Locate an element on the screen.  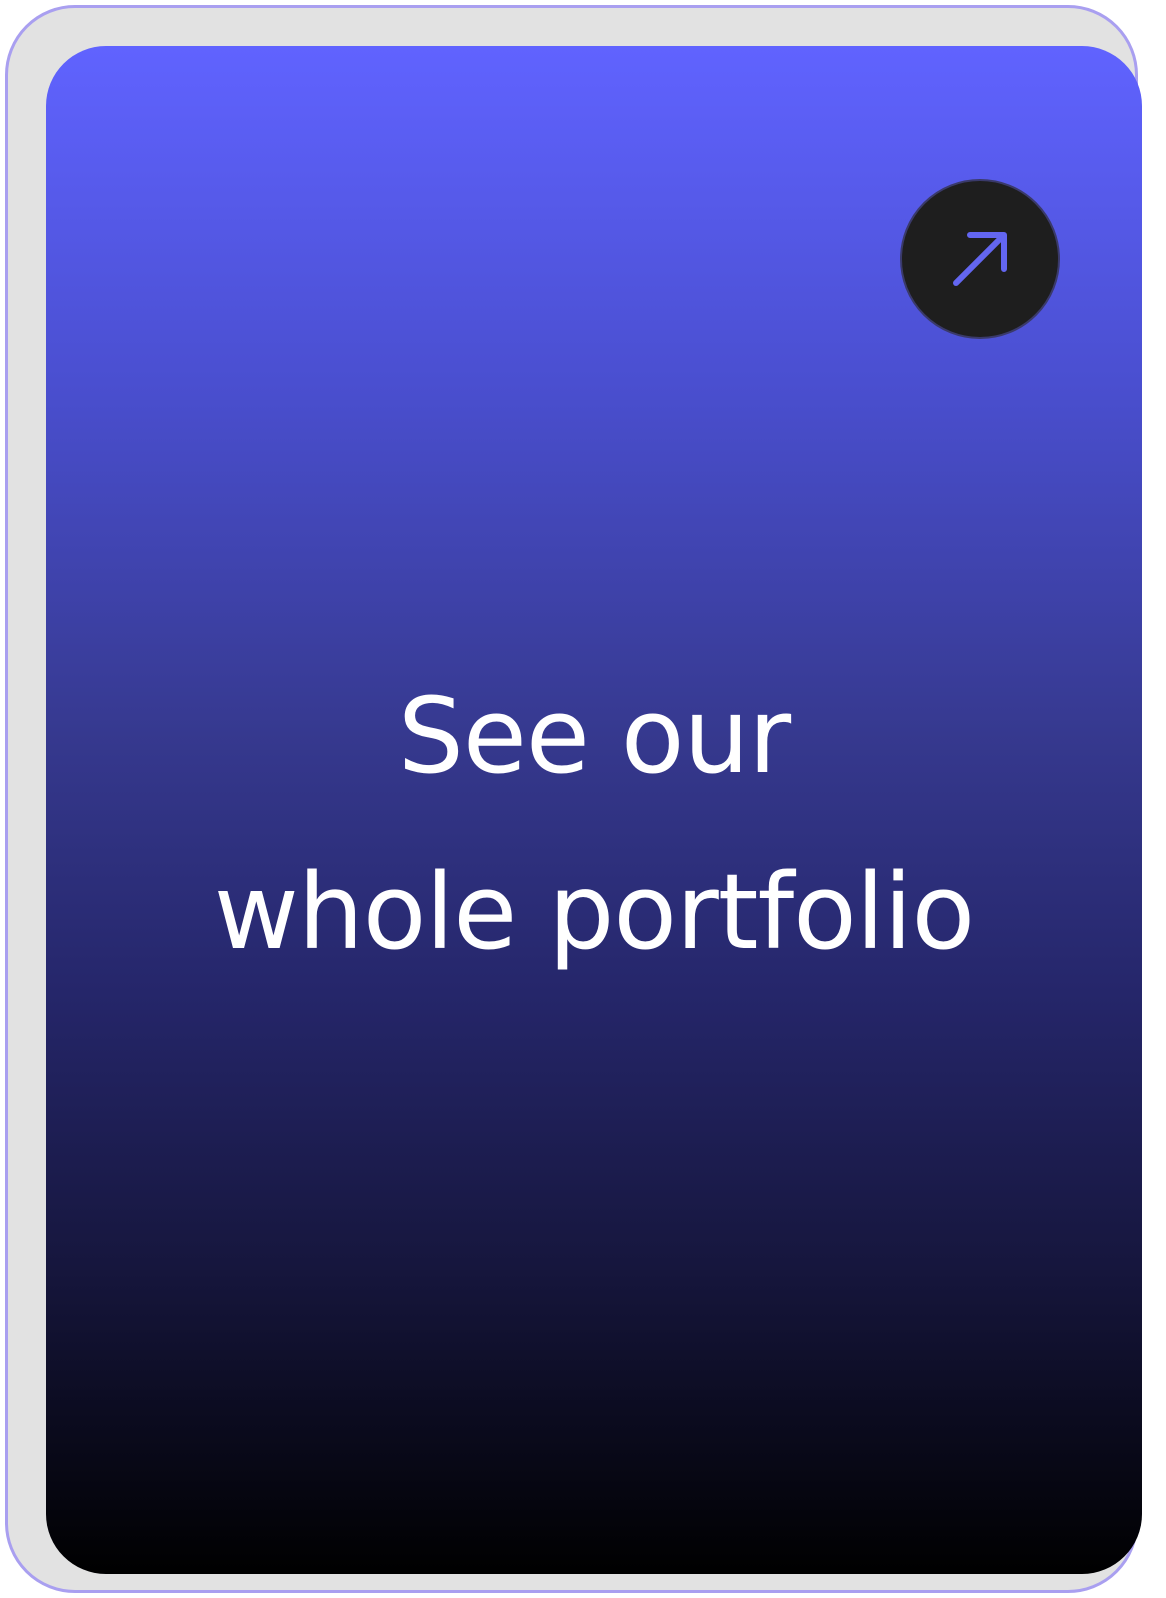
card-title-line-2: whole portfolio is located at coordinates (594, 912).